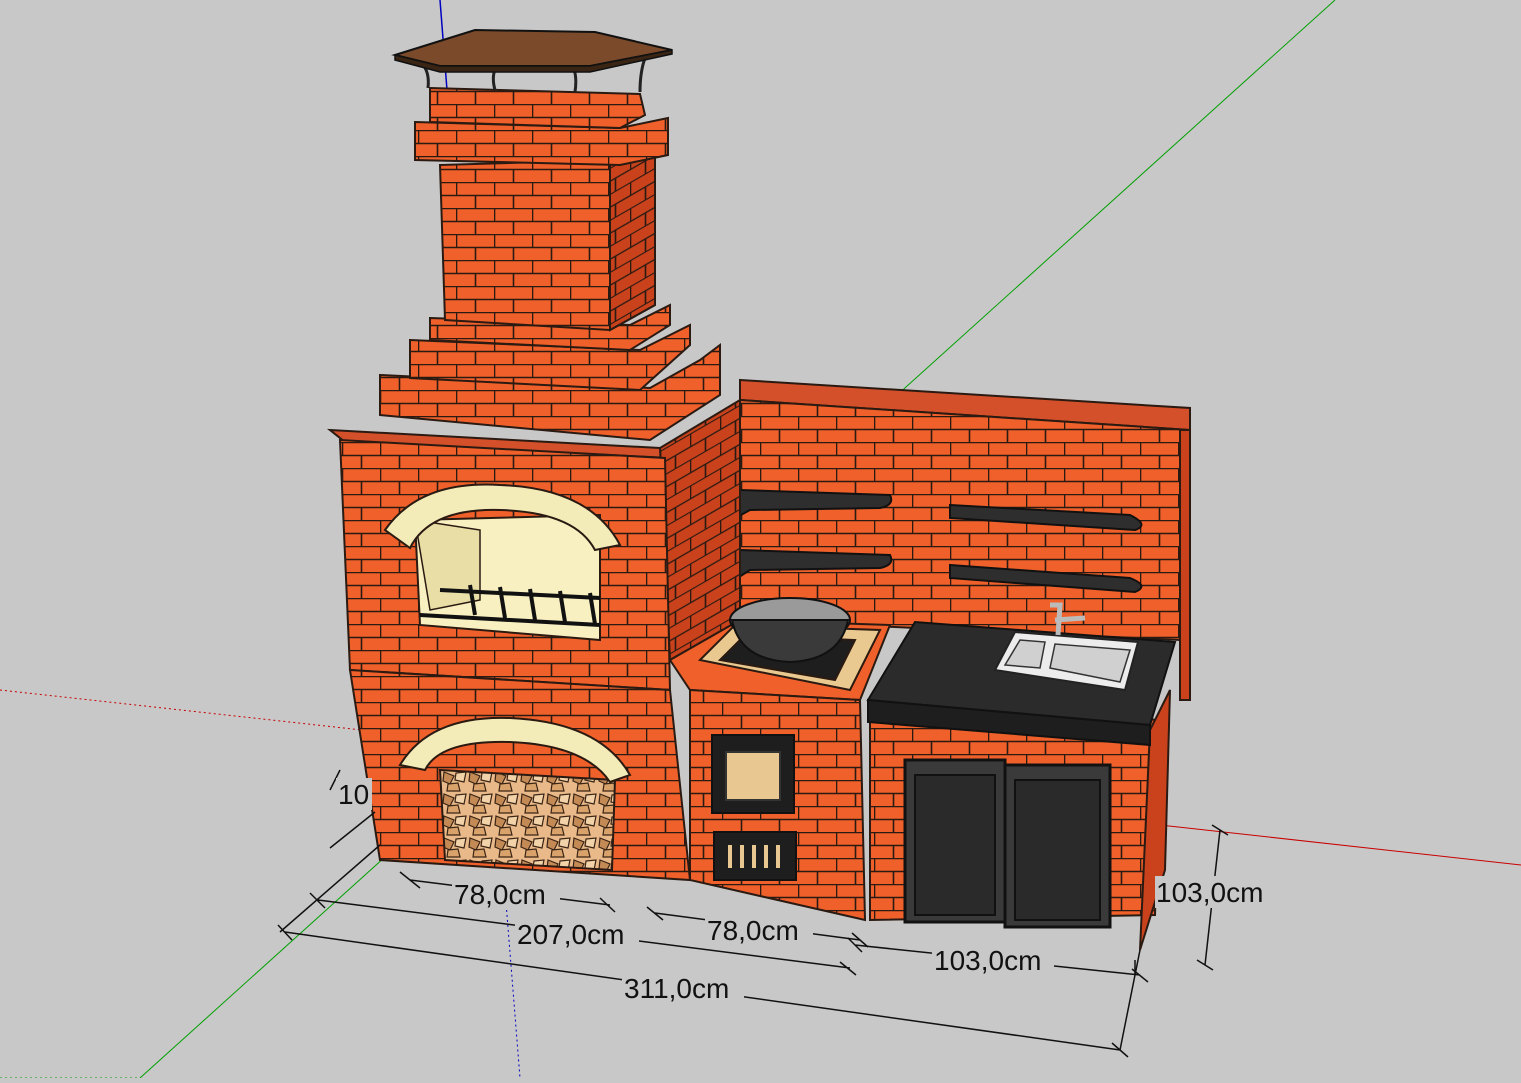 This screenshot has height=1083, width=1521. I want to click on dim-depth: 103,0cm, so click(1209, 892).